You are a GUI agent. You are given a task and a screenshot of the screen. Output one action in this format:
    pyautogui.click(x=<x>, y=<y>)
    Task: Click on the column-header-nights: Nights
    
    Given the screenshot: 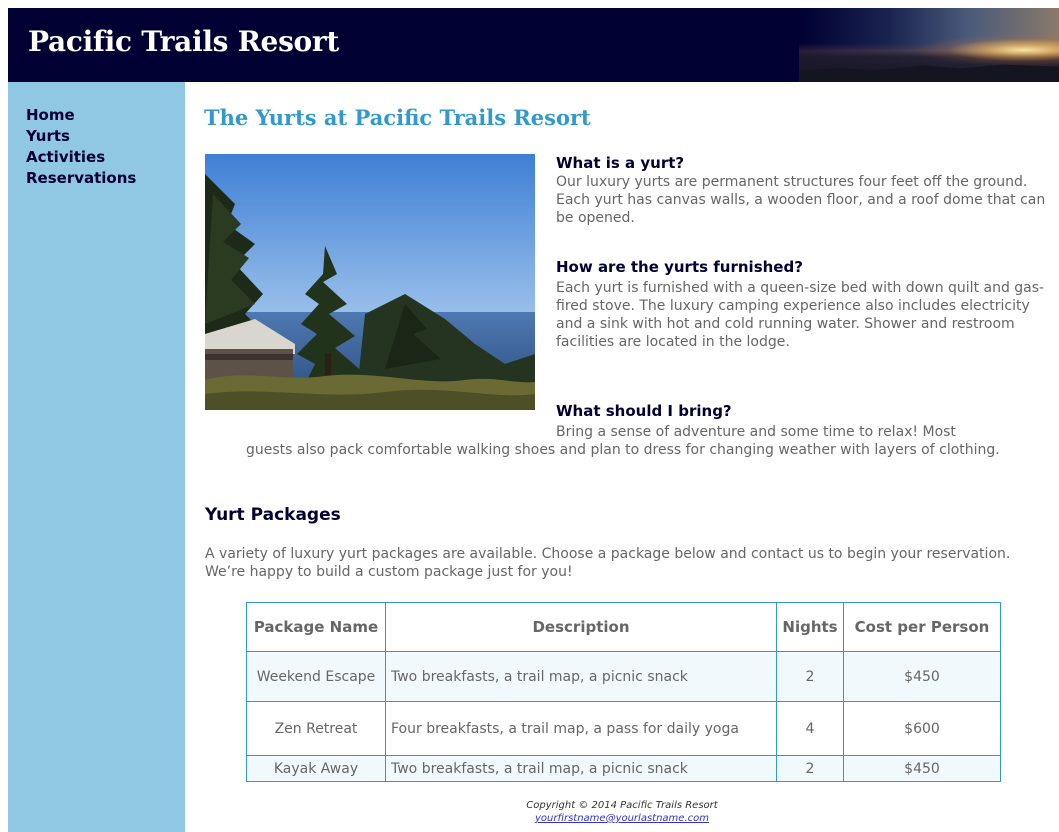 What is the action you would take?
    pyautogui.click(x=810, y=627)
    